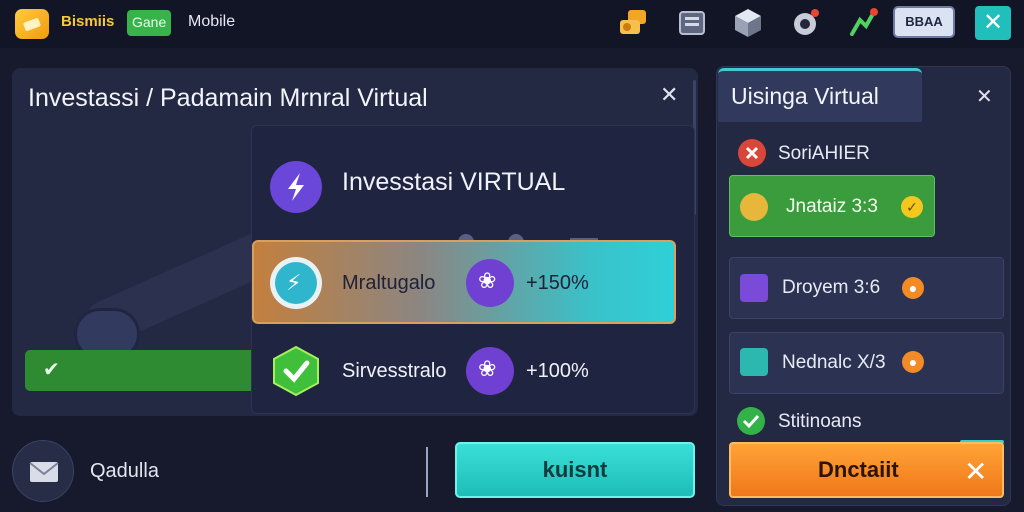 The image size is (1024, 512). What do you see at coordinates (806, 23) in the screenshot?
I see `gear-icon` at bounding box center [806, 23].